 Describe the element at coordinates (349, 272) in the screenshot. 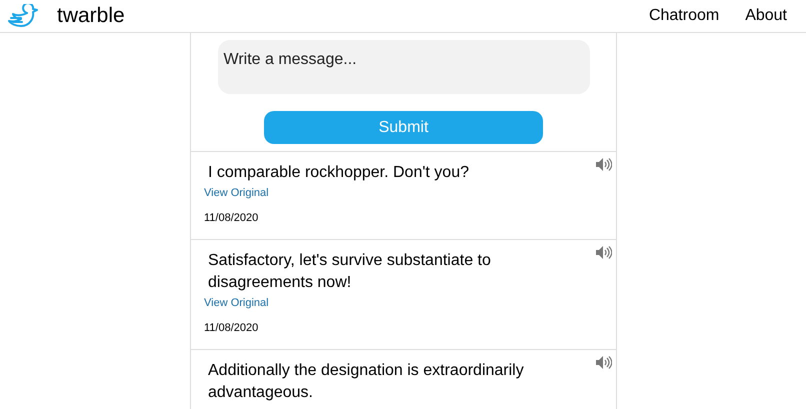

I see `message-text: Satisfactory, let's survive substantiate to disagreements now!` at that location.